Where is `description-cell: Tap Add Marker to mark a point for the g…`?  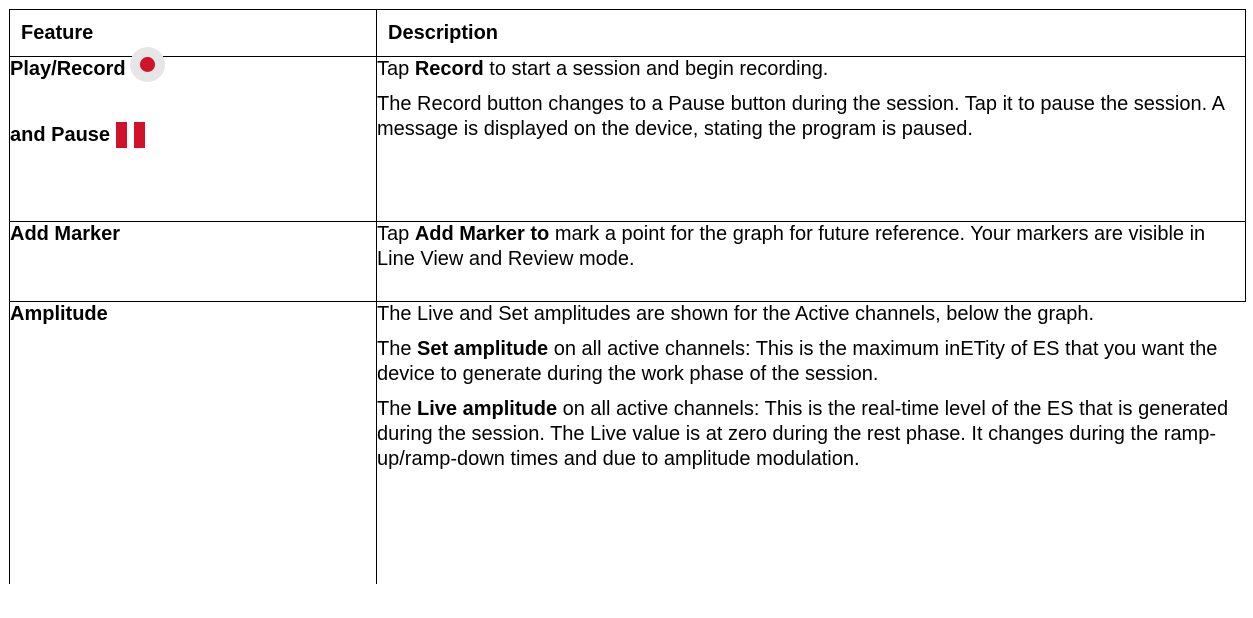
description-cell: Tap Add Marker to mark a point for the g… is located at coordinates (811, 261).